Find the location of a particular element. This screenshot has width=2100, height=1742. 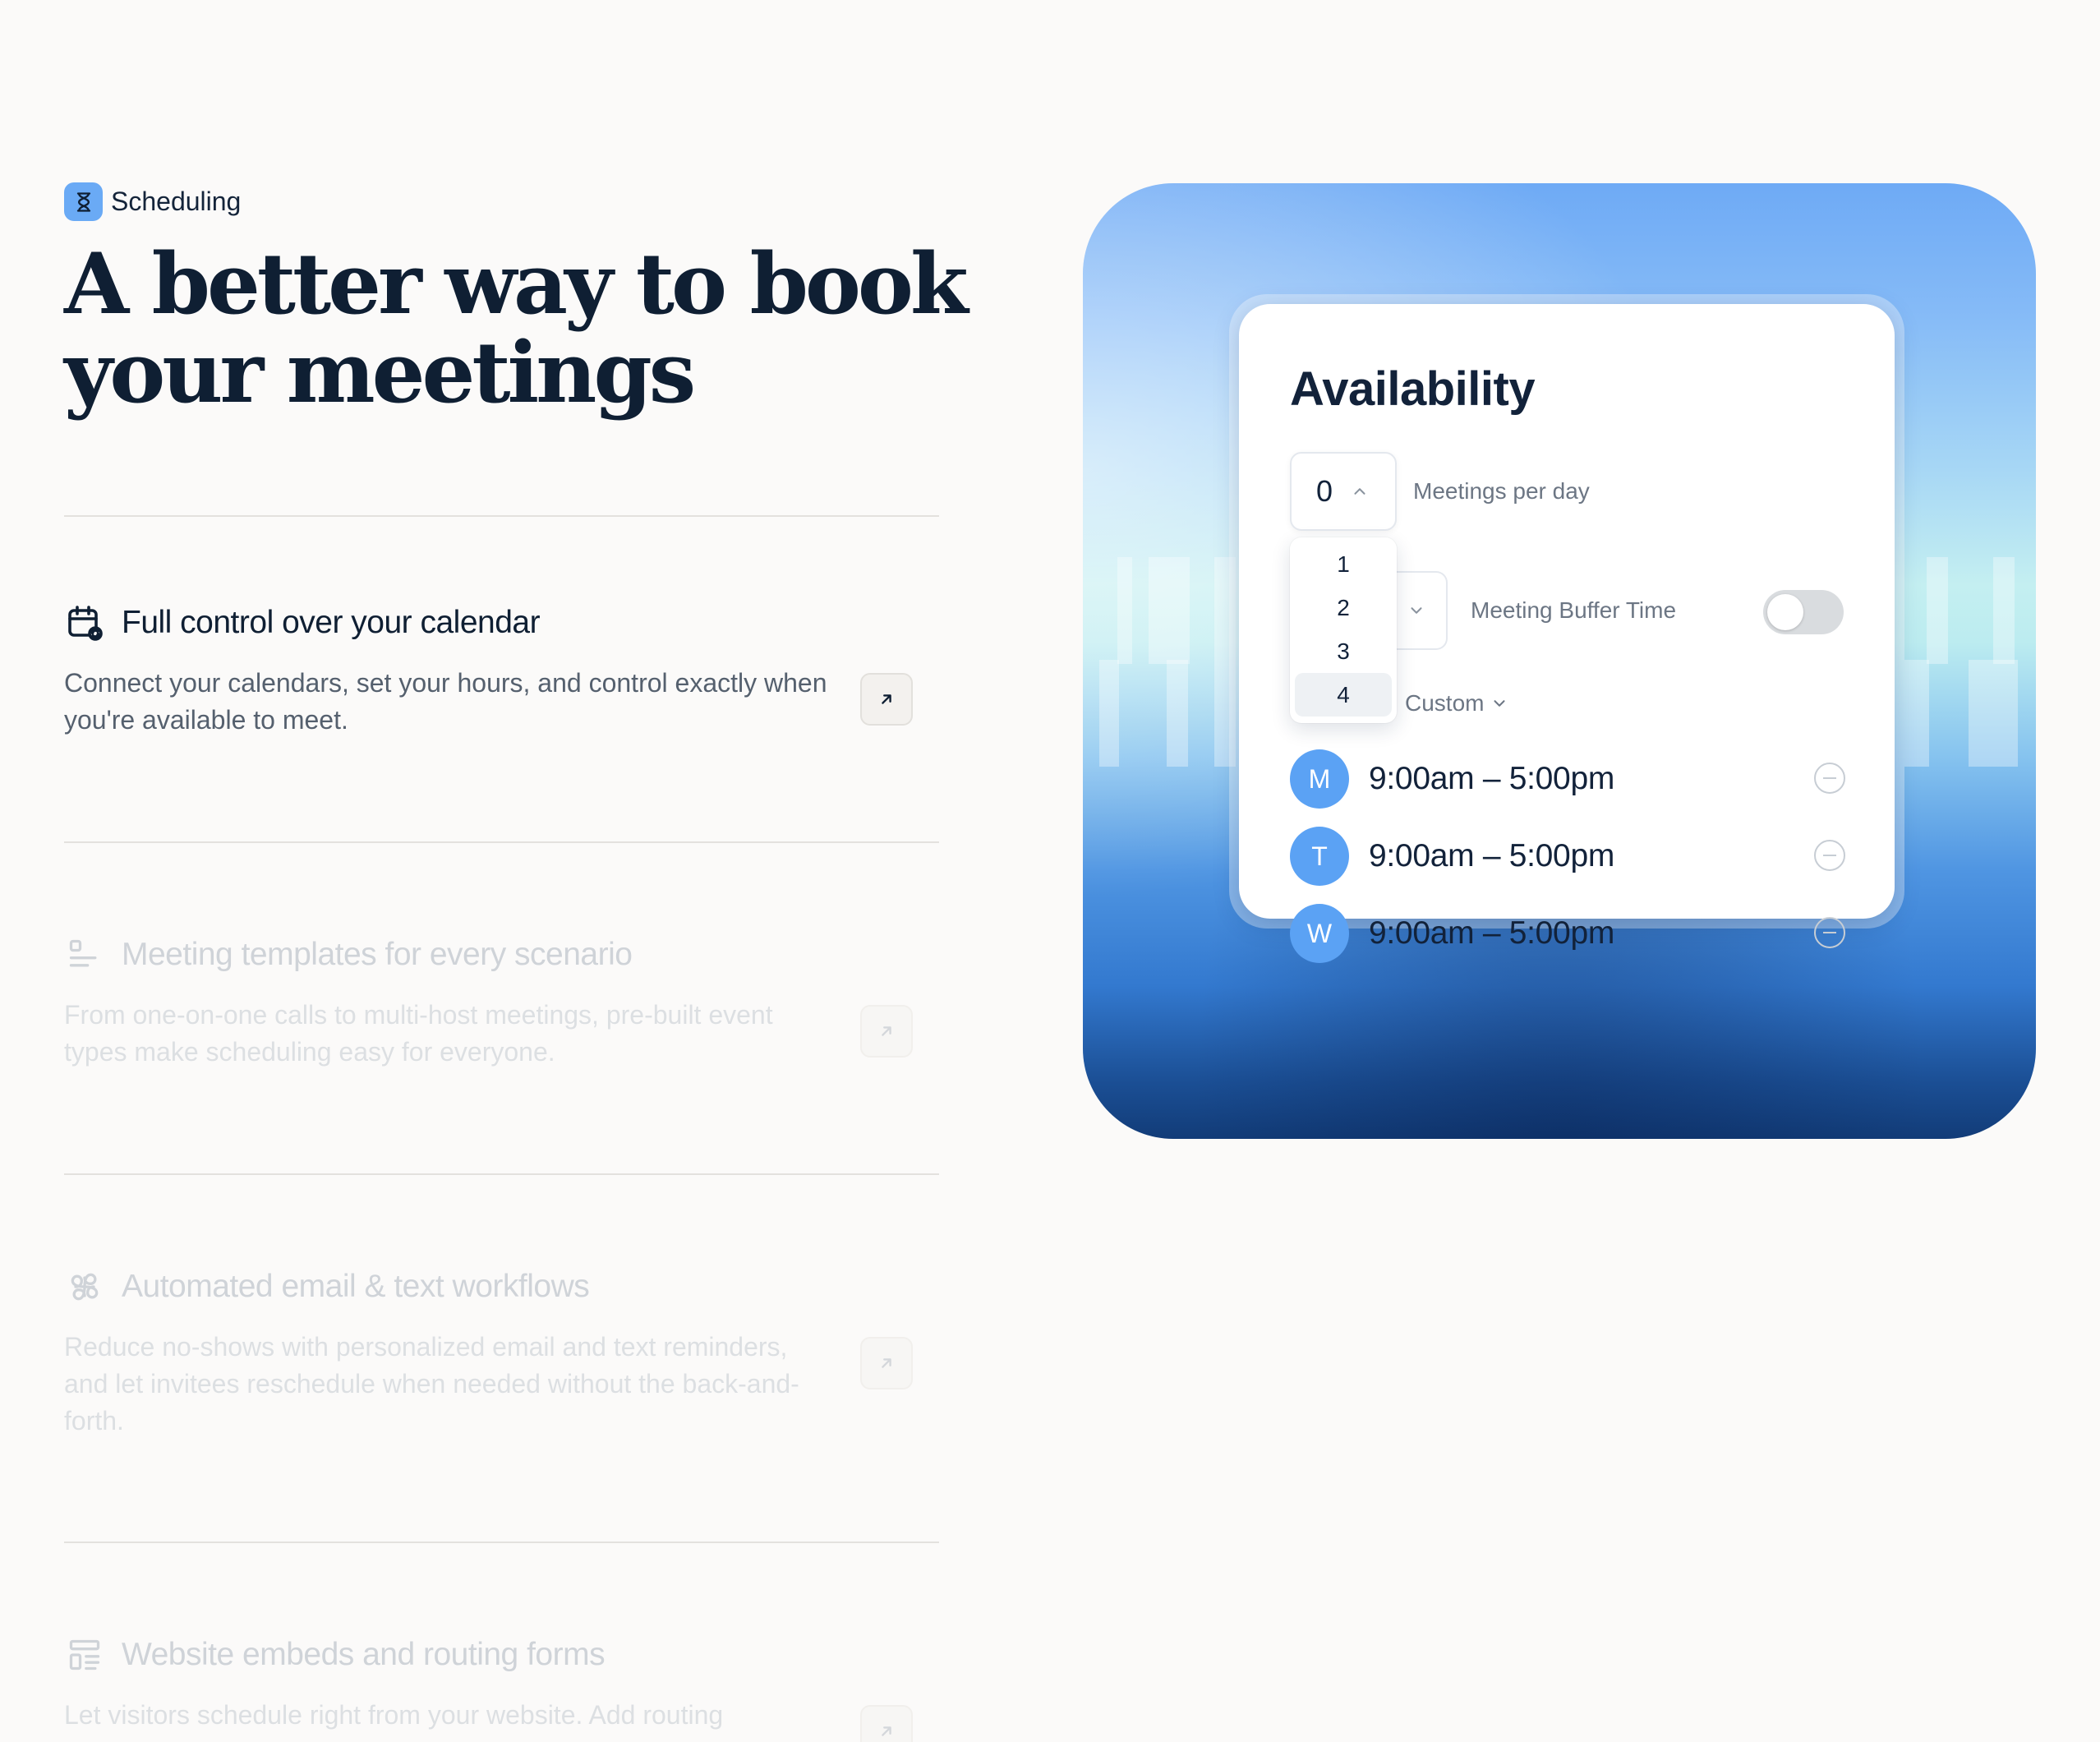

section-eyebrow: Scheduling is located at coordinates (152, 201).